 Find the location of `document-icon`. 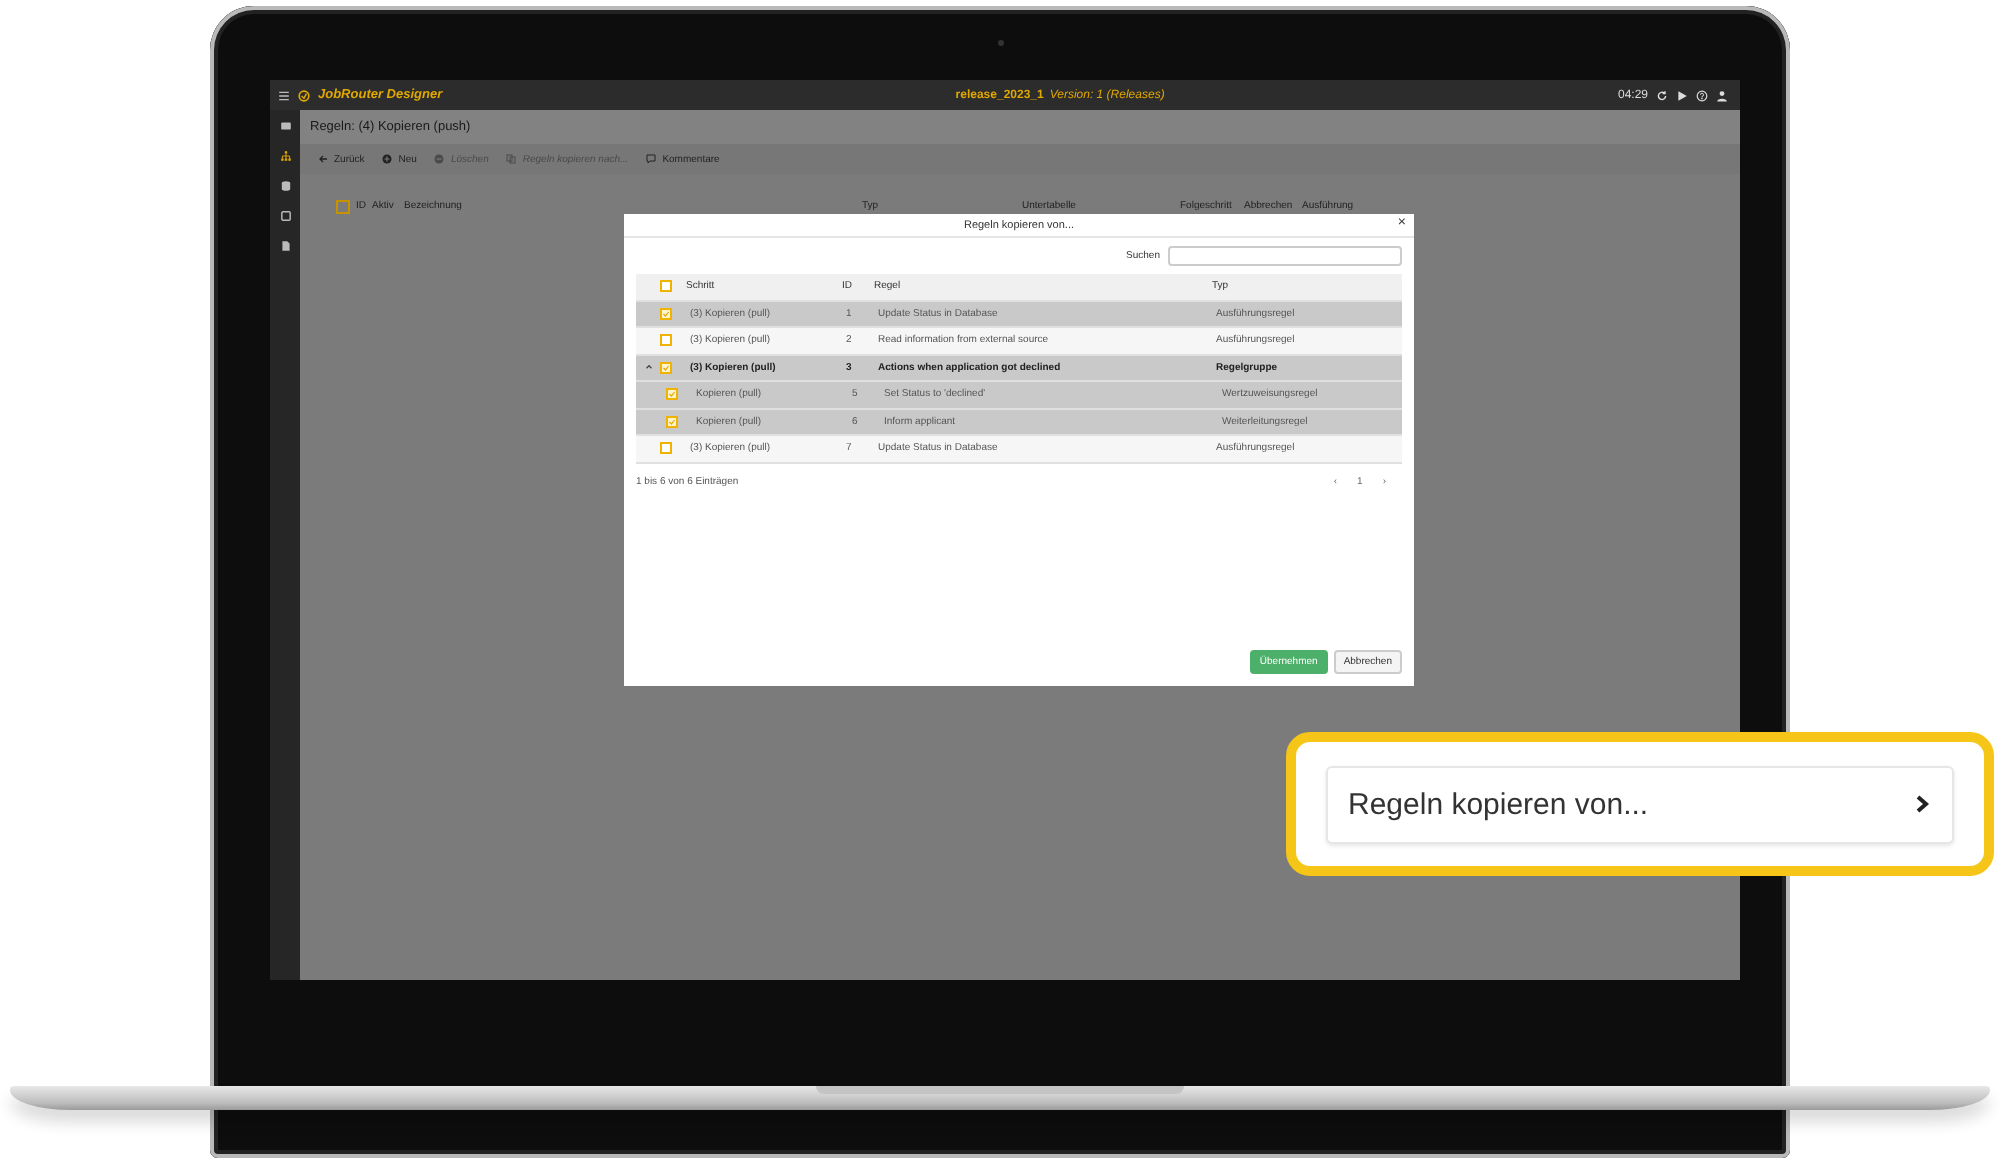

document-icon is located at coordinates (285, 246).